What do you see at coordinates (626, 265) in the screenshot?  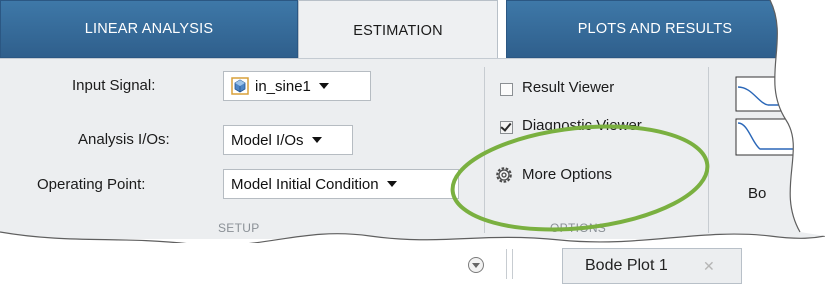 I see `document-tab-label: Bode Plot 1` at bounding box center [626, 265].